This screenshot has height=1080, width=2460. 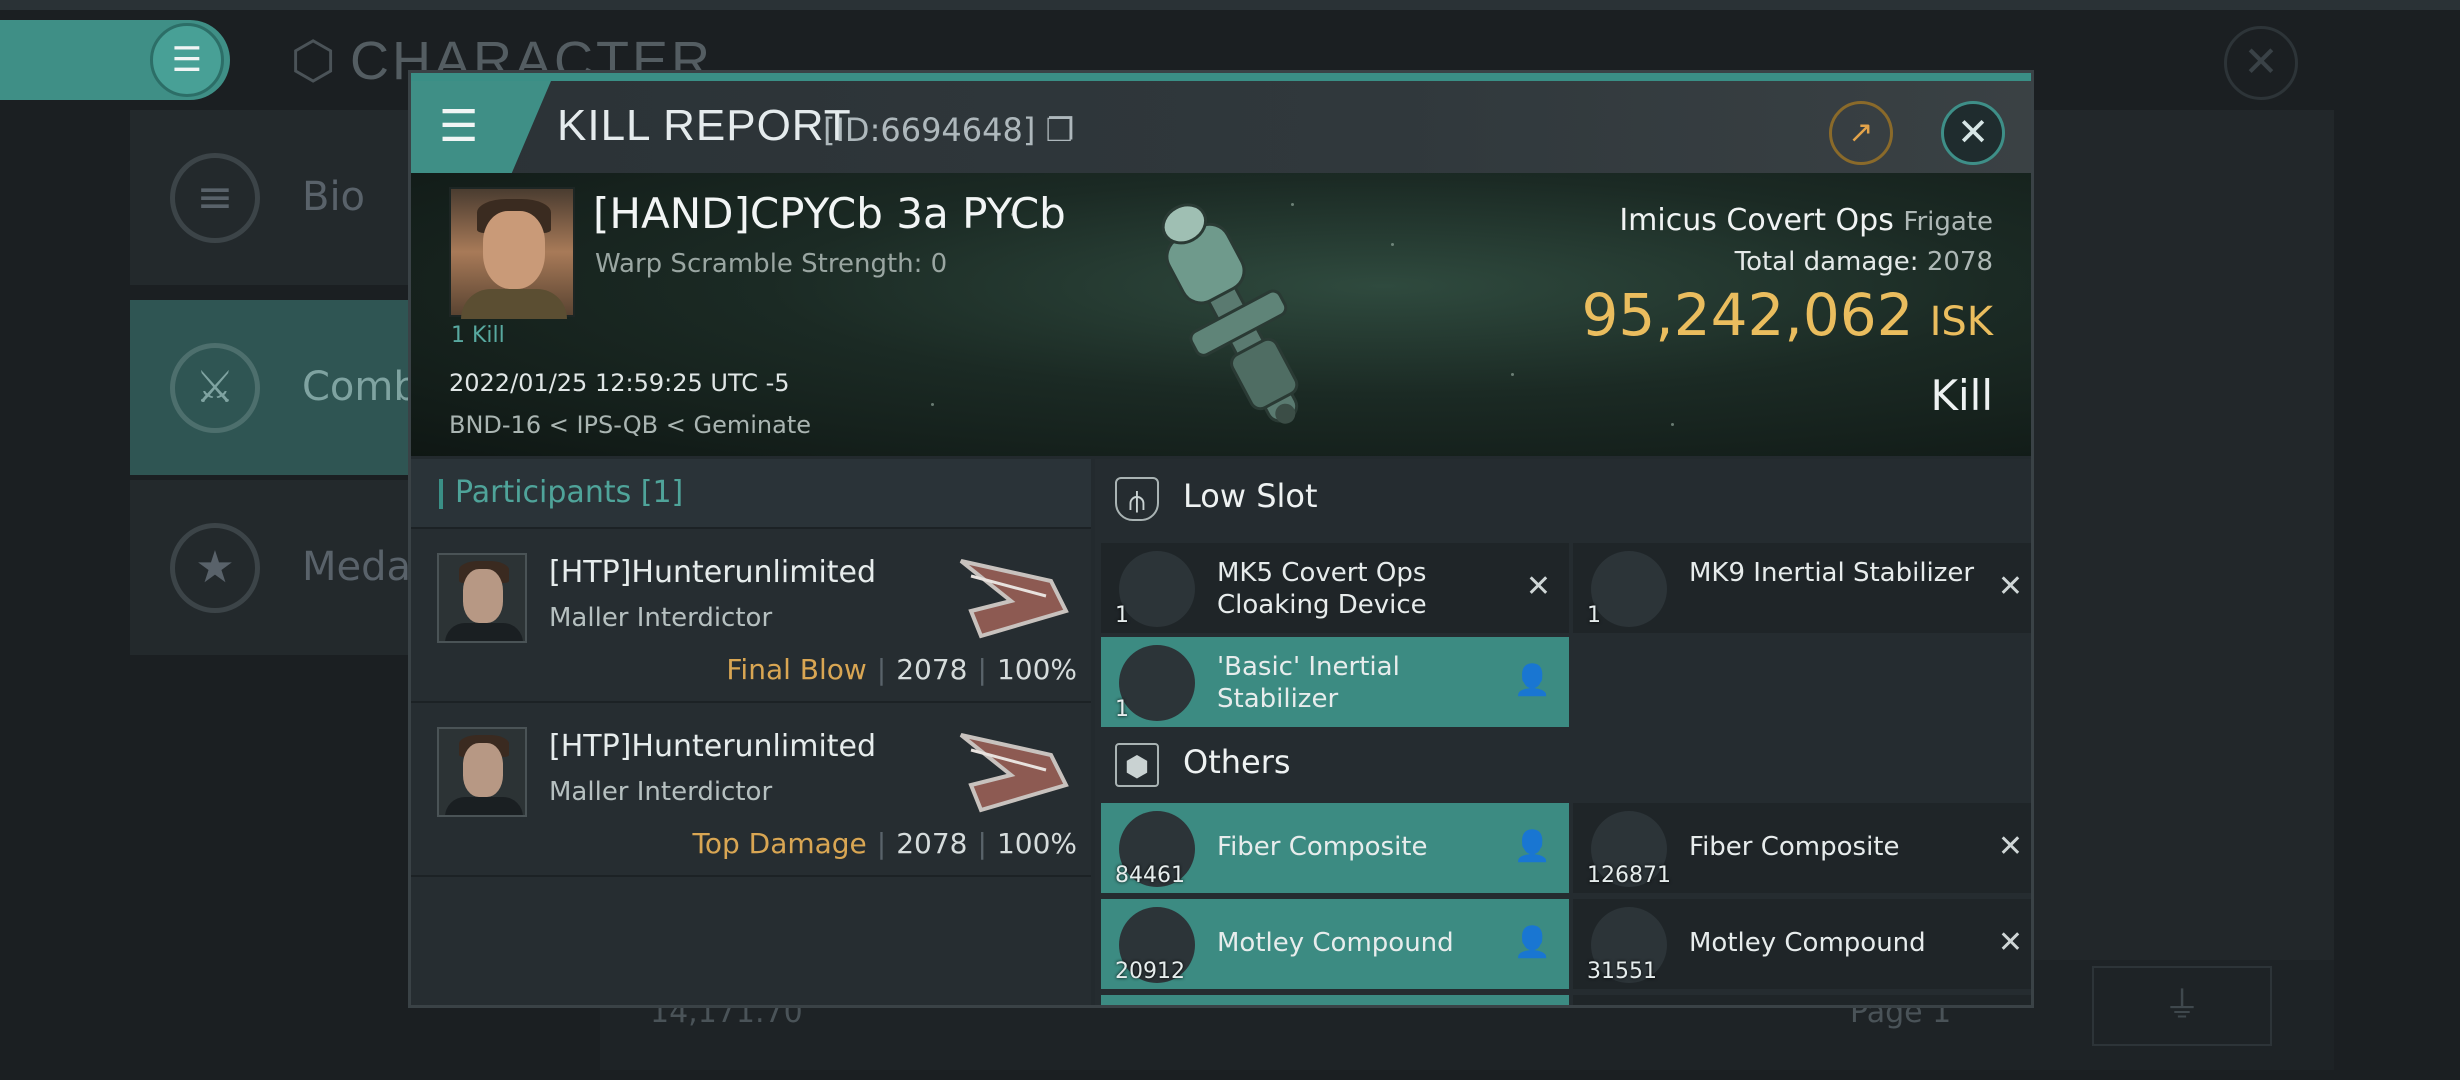 I want to click on ship-name: Imicus Covert Ops Frigate, so click(x=1806, y=220).